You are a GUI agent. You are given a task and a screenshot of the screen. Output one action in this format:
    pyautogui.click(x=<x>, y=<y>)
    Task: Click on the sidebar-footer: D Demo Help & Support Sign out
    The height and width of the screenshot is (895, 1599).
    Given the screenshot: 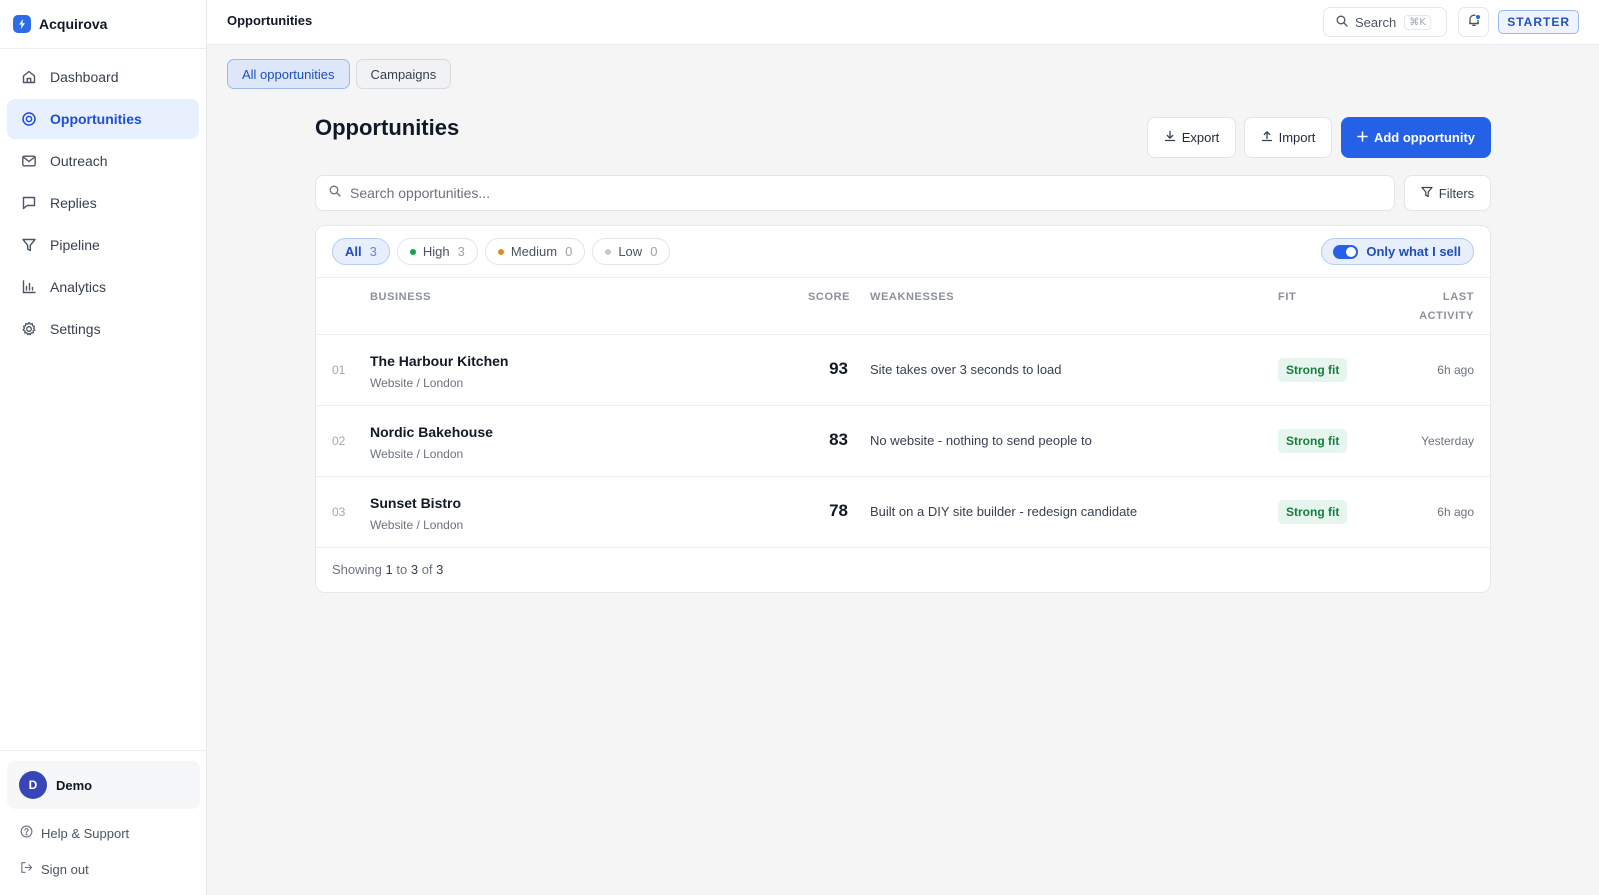 What is the action you would take?
    pyautogui.click(x=103, y=822)
    